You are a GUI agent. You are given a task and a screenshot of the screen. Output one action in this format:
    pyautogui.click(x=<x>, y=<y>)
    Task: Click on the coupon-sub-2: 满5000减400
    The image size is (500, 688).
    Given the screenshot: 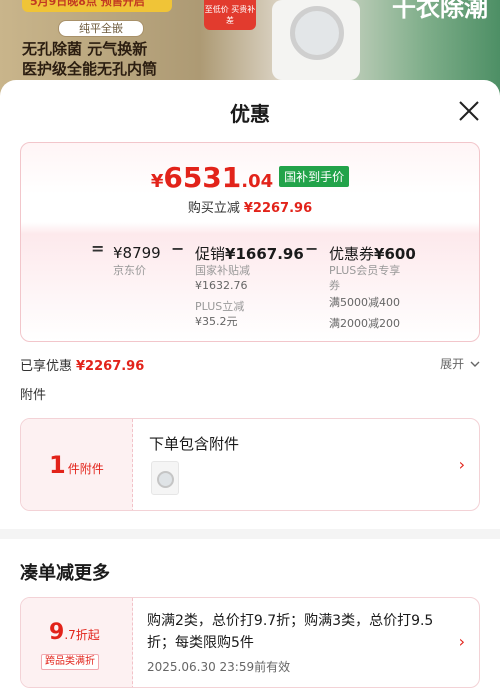 What is the action you would take?
    pyautogui.click(x=364, y=302)
    